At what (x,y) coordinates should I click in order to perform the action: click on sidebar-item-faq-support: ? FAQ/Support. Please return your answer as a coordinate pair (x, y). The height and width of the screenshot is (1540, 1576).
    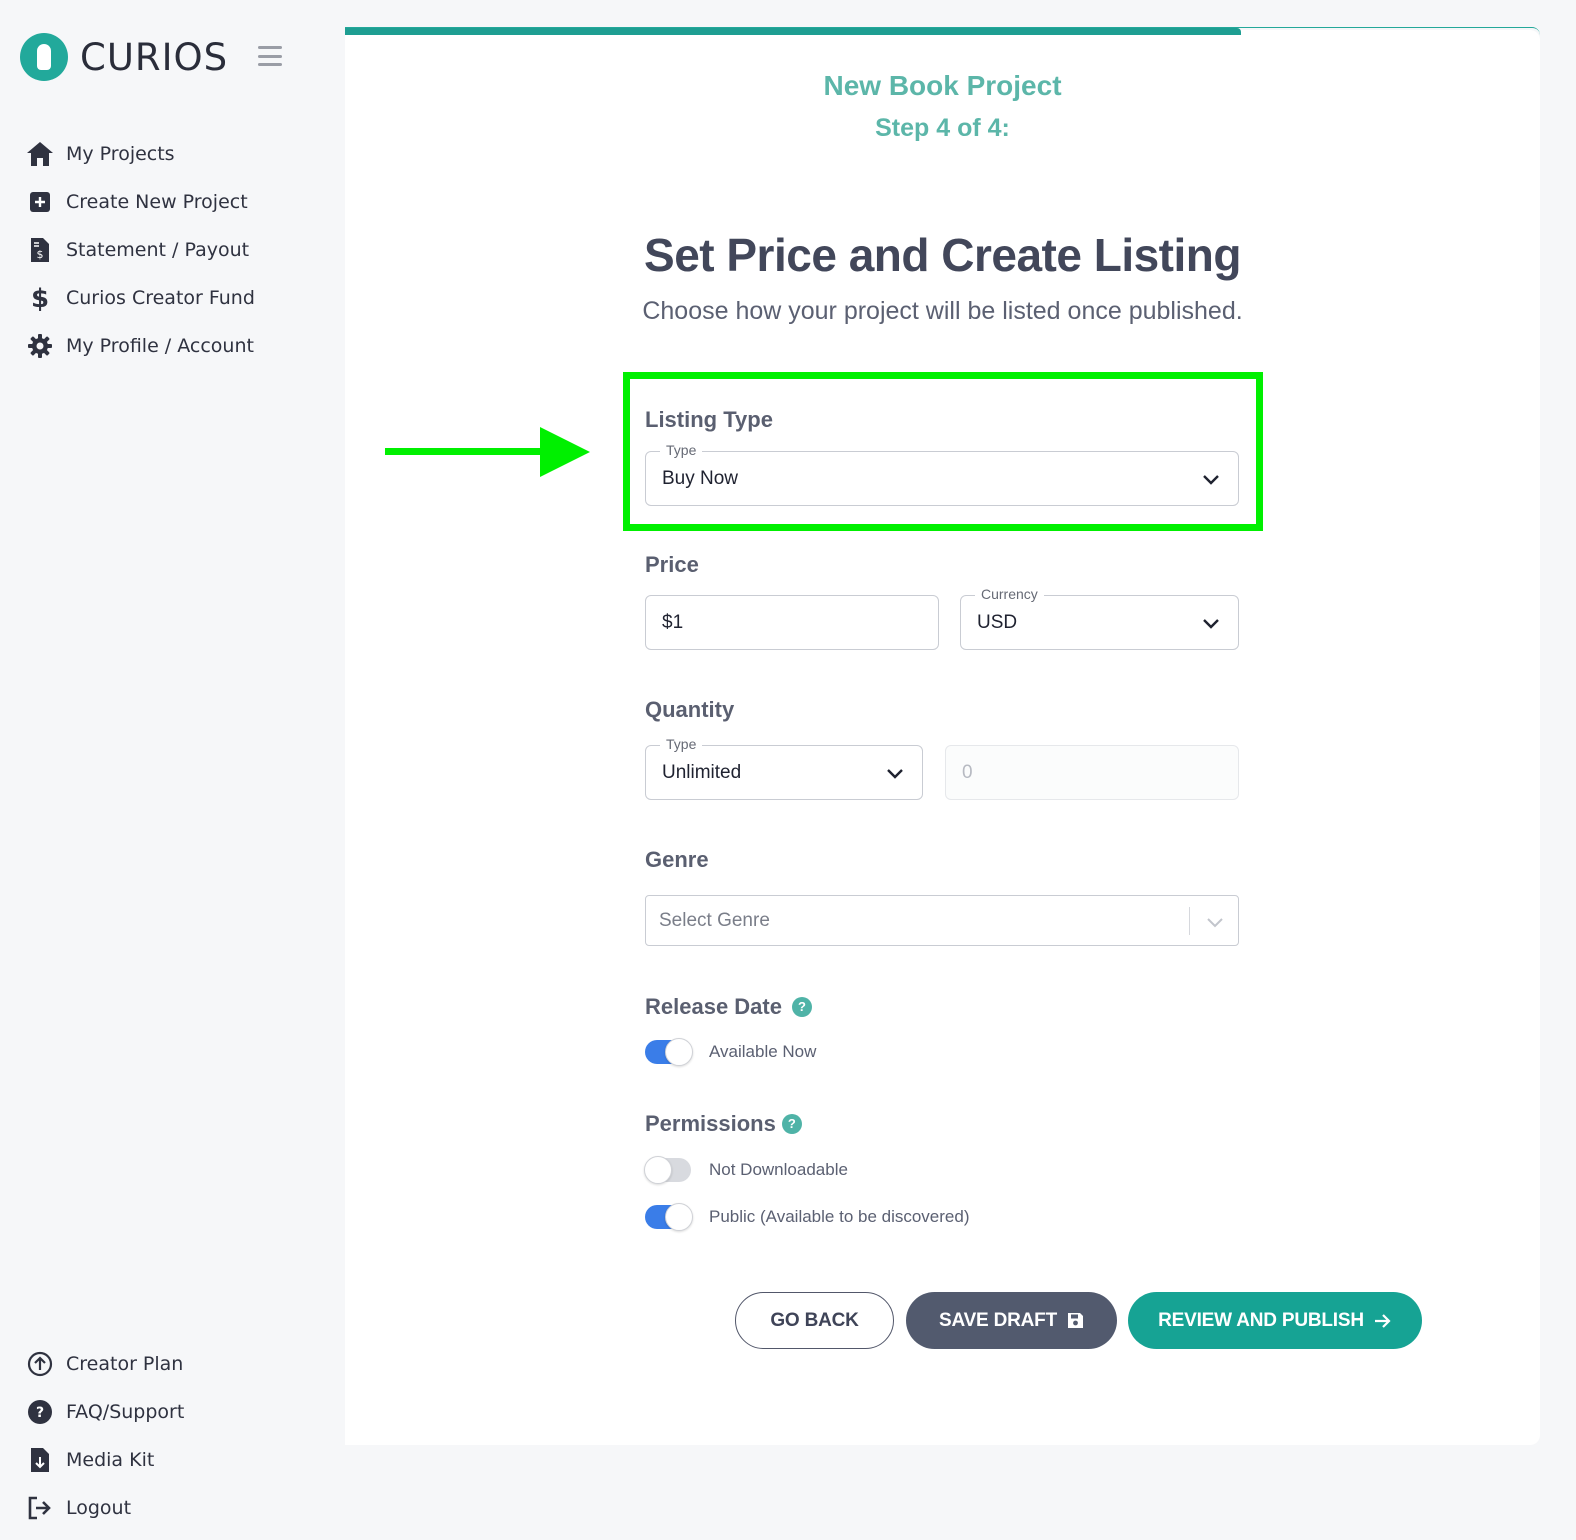
    Looking at the image, I should click on (176, 1412).